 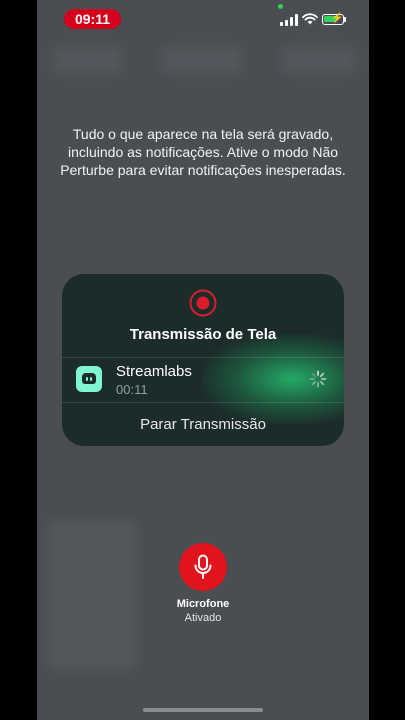 I want to click on microphone-toggle-button, so click(x=203, y=567).